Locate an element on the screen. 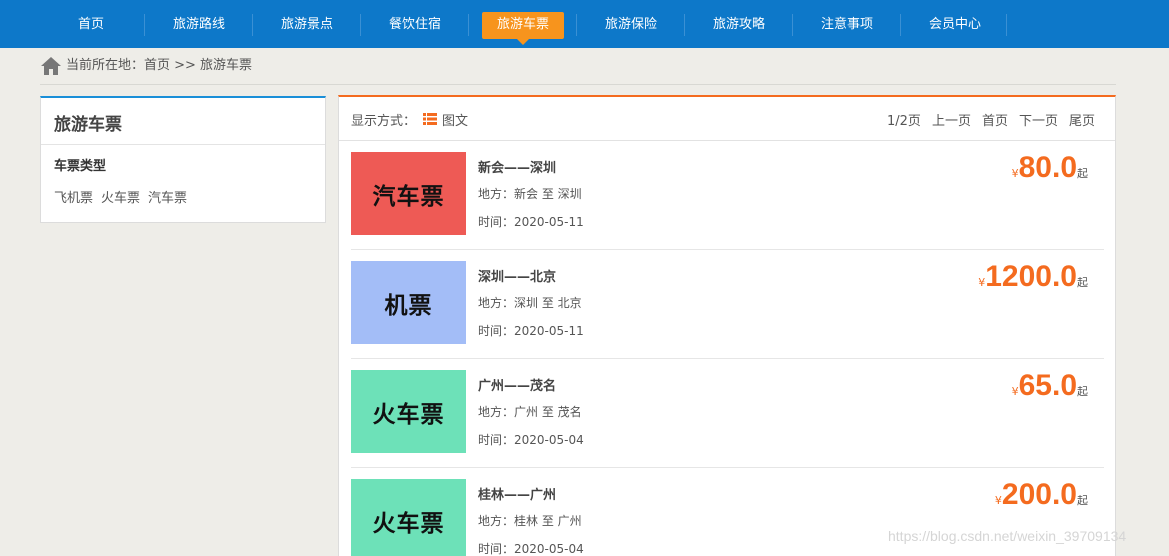 The height and width of the screenshot is (556, 1169). nav-item-notices: 注意事项 is located at coordinates (847, 24).